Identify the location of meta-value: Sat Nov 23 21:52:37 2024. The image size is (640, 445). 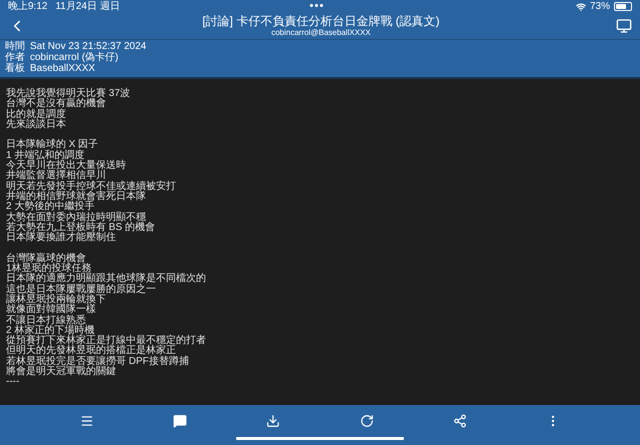
(88, 46).